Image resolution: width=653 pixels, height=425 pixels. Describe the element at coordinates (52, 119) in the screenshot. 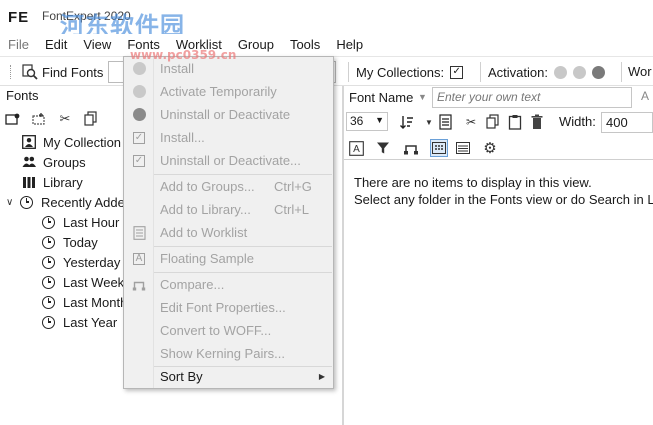

I see `fonts-pane-toolbar: ✂` at that location.